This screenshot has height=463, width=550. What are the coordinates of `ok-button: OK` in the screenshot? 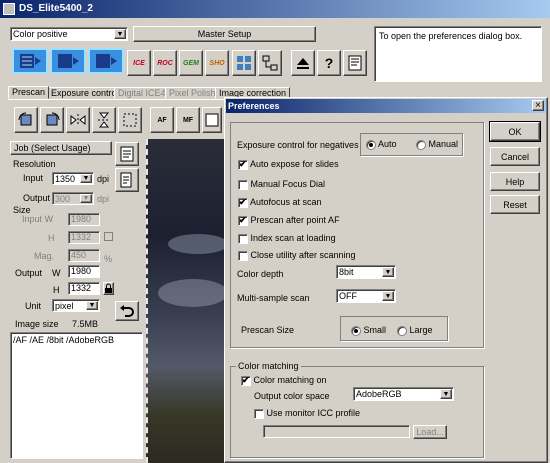 It's located at (515, 131).